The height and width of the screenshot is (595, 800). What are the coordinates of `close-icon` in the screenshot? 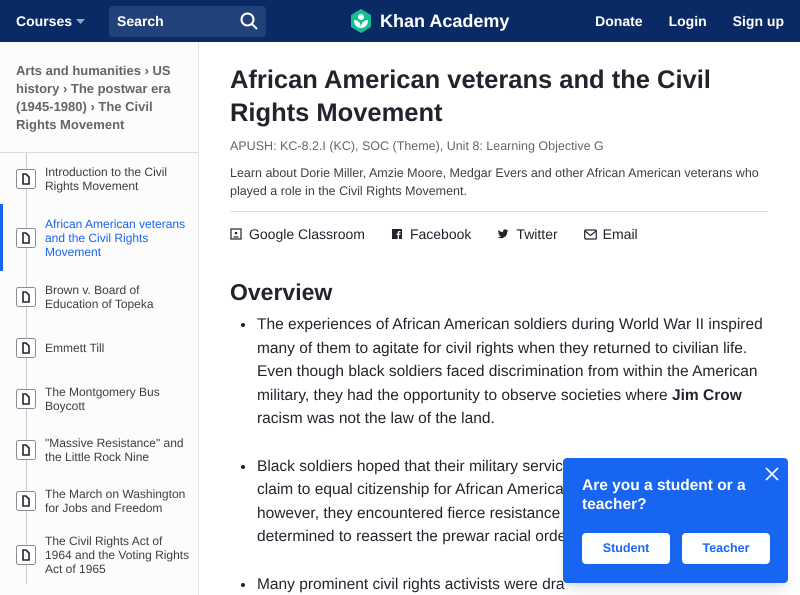 It's located at (772, 474).